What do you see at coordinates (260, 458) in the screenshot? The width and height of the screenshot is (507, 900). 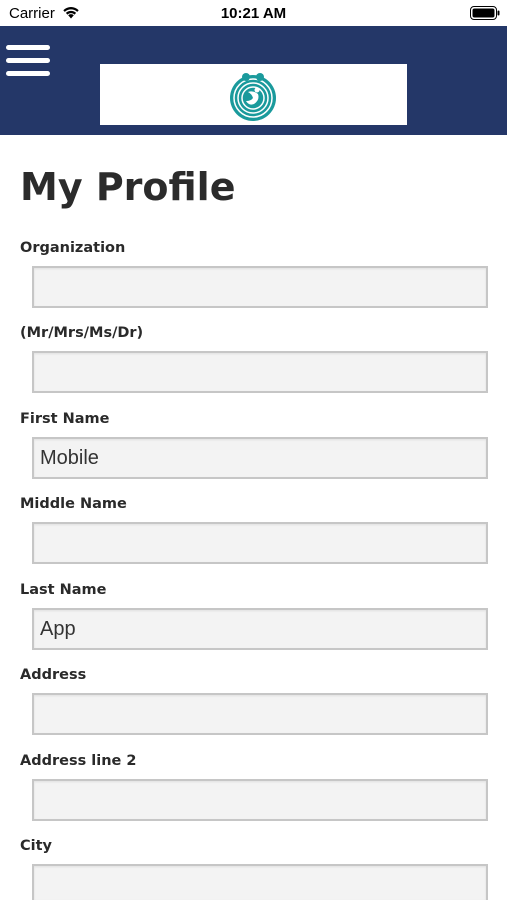 I see `first-name-field` at bounding box center [260, 458].